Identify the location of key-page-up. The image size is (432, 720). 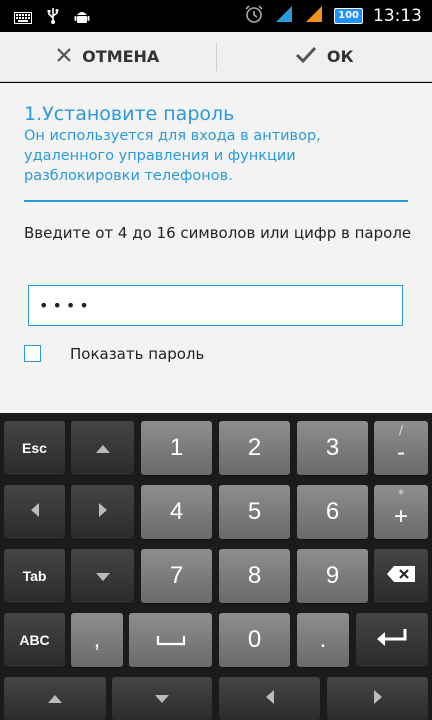
(55, 698).